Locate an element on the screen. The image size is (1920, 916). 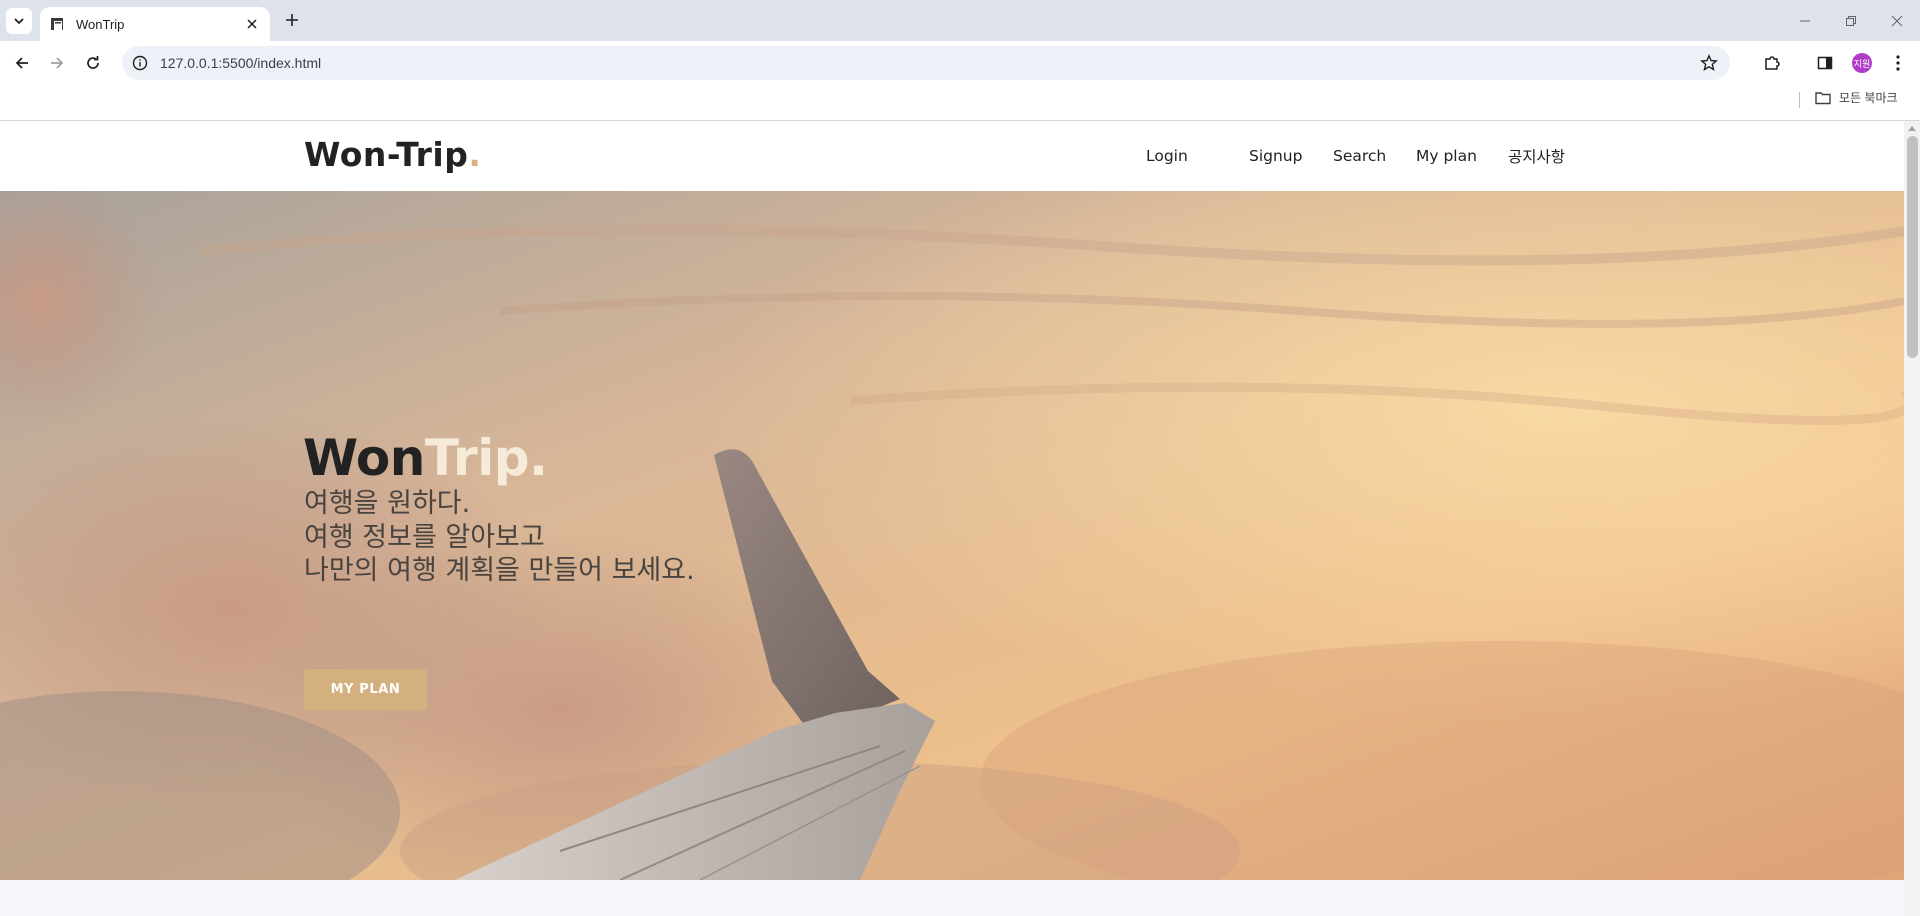
puzzle-icon is located at coordinates (1772, 63).